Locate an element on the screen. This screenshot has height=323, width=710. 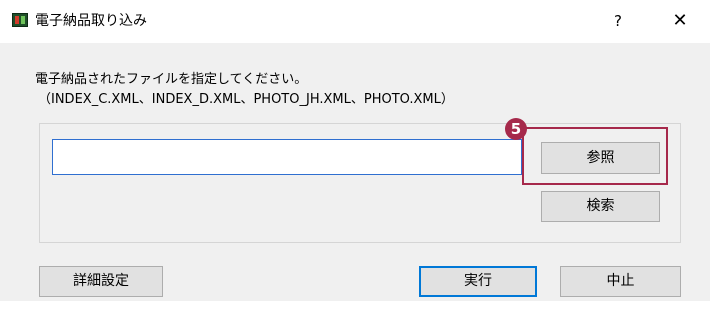
window-title: 電子納品取り込み is located at coordinates (91, 21).